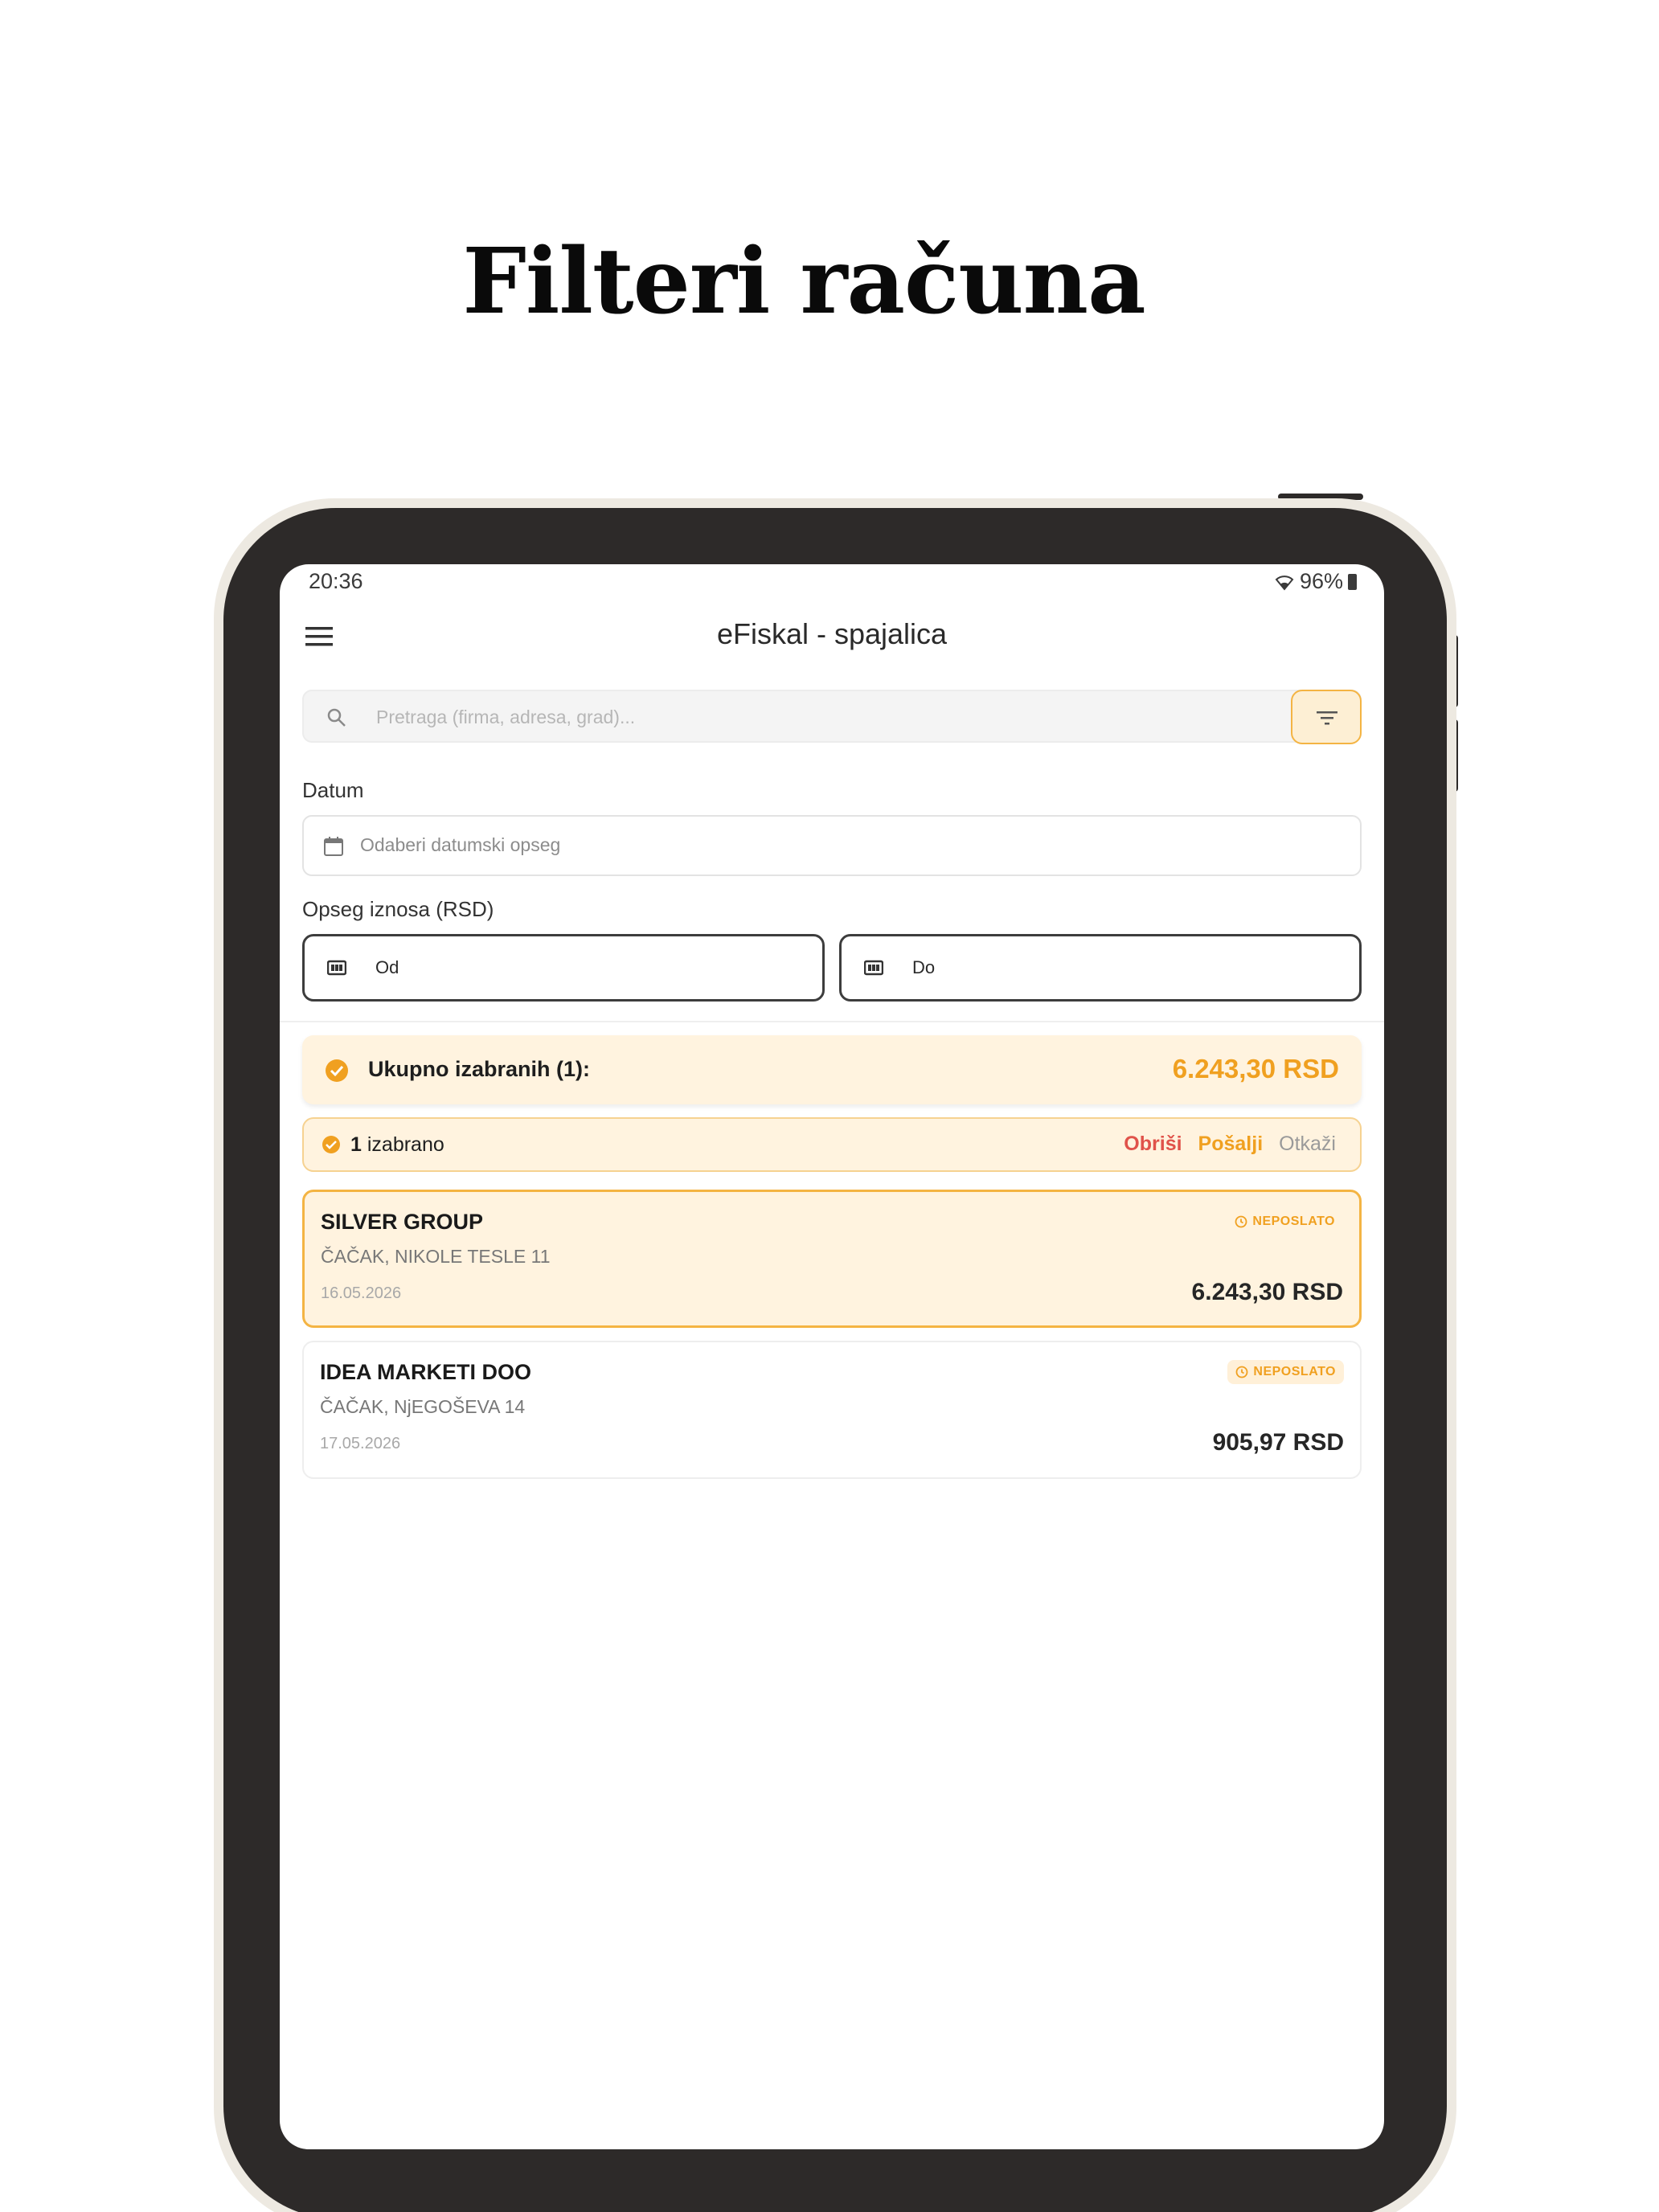 This screenshot has width=1659, height=2212. Describe the element at coordinates (398, 909) in the screenshot. I see `amount-range-label: Opseg iznosa (RSD)` at that location.